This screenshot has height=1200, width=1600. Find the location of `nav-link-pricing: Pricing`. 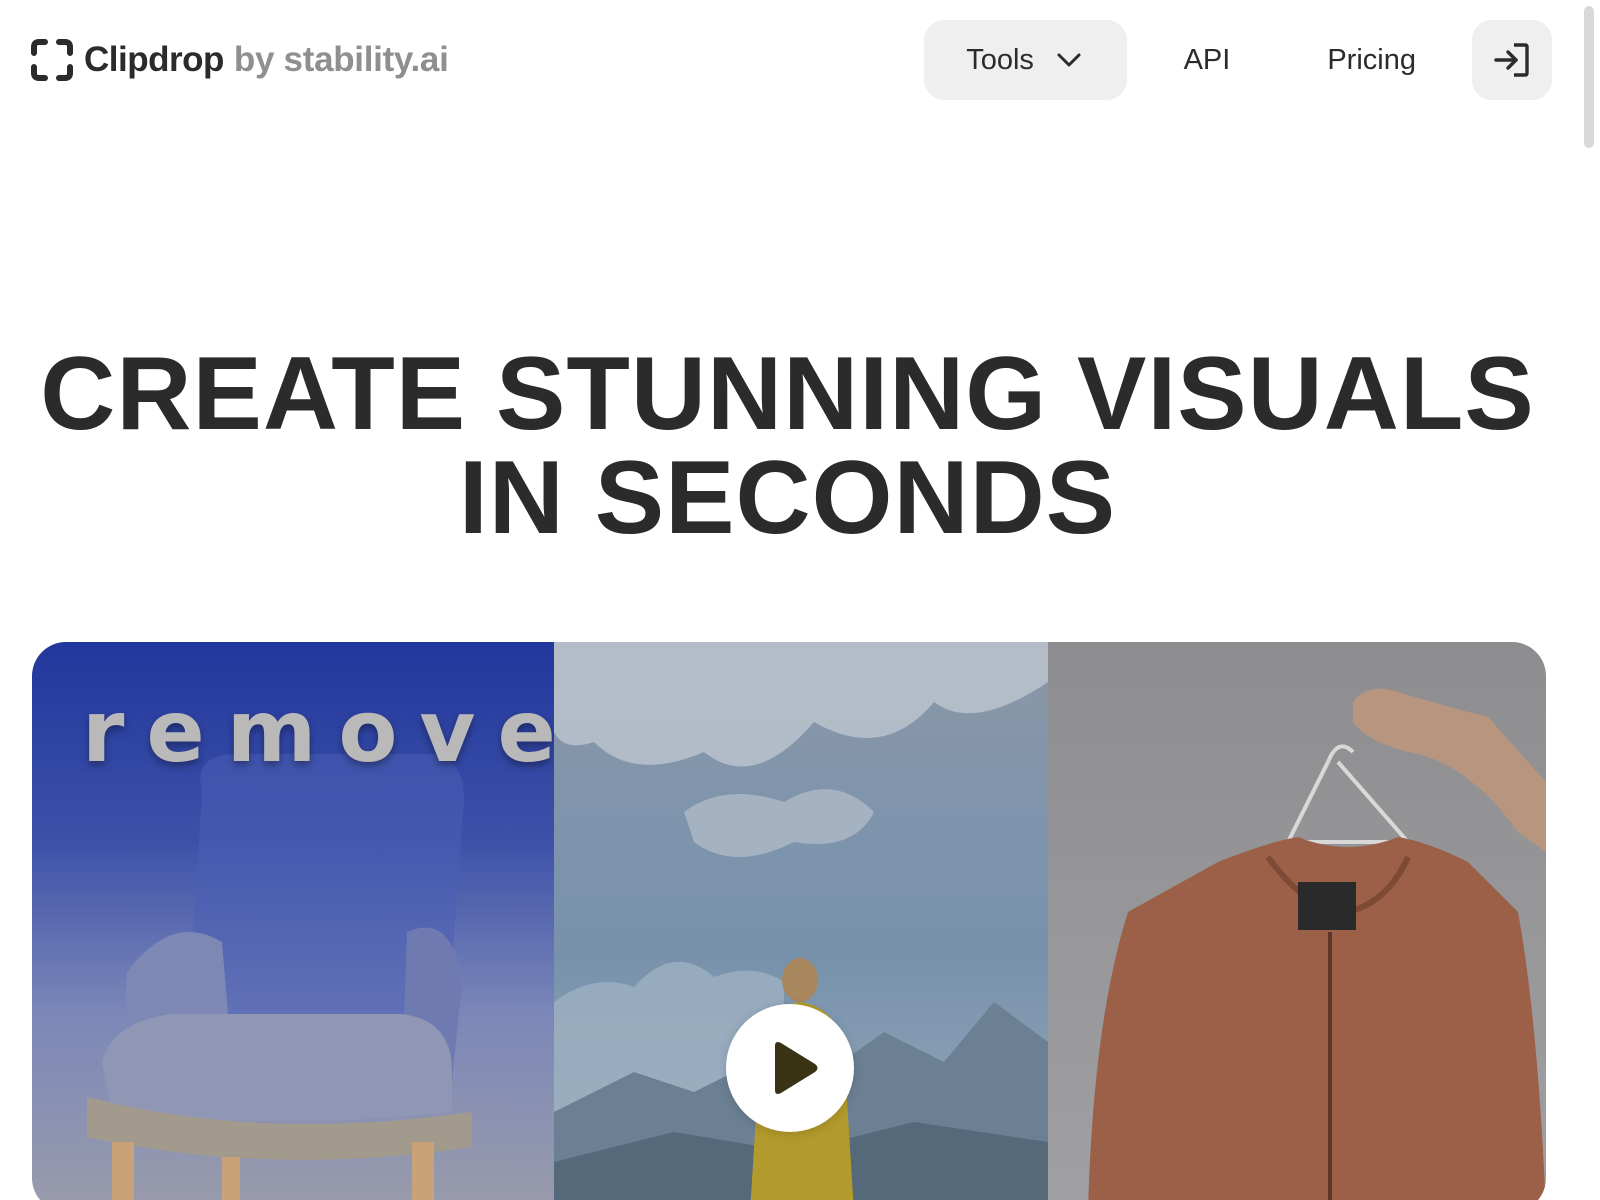

nav-link-pricing: Pricing is located at coordinates (1371, 60).